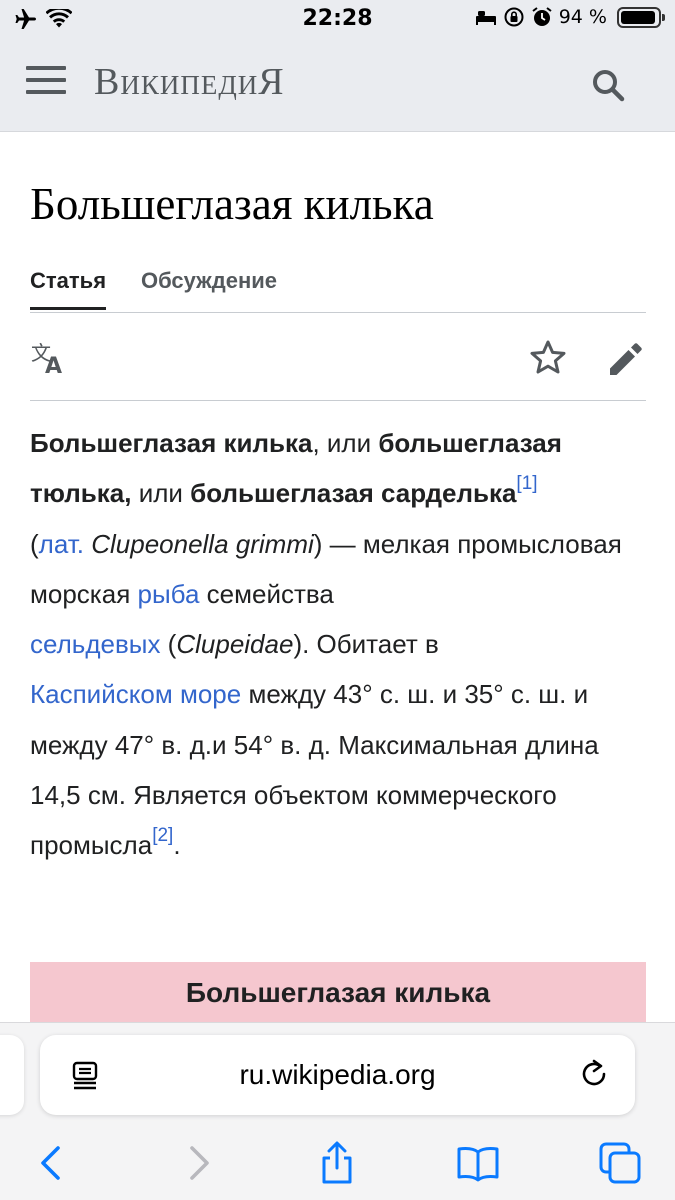  What do you see at coordinates (209, 287) in the screenshot?
I see `tab-talk: Обсуждение` at bounding box center [209, 287].